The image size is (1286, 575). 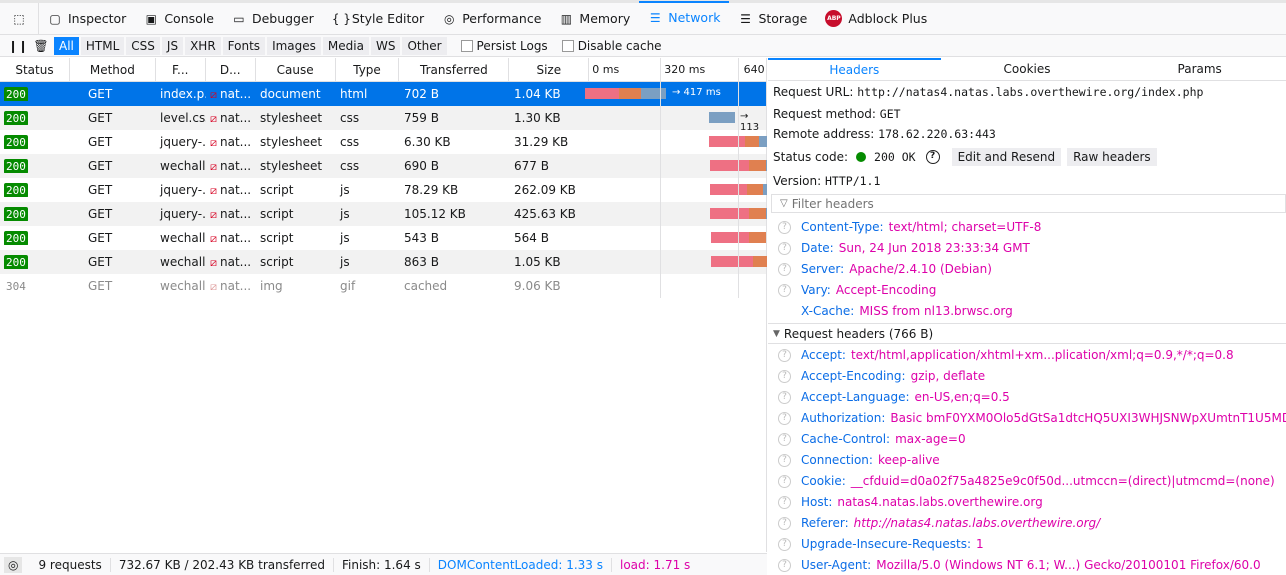 I want to click on edit-resend-button: Edit and Resend, so click(x=1006, y=157).